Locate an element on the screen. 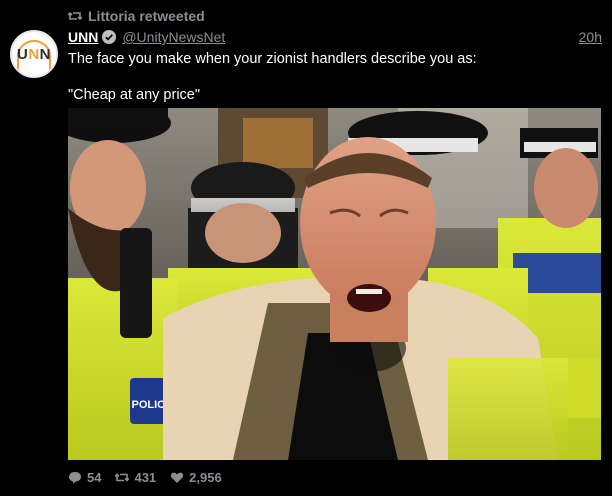 The height and width of the screenshot is (496, 612). verified-badge-icon is located at coordinates (109, 37).